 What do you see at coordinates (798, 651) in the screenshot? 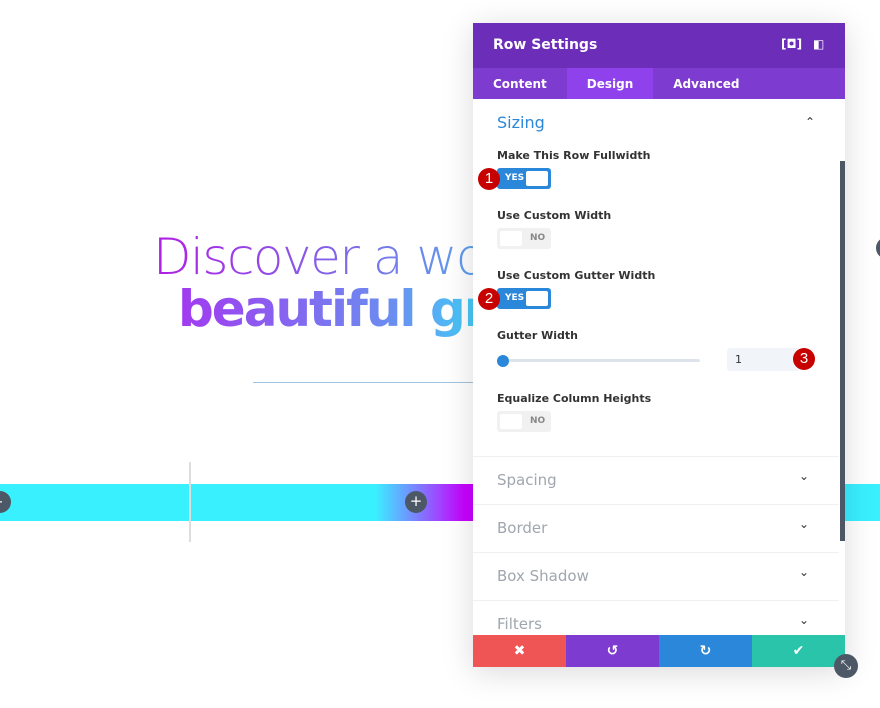
I see `save-button: ✔` at bounding box center [798, 651].